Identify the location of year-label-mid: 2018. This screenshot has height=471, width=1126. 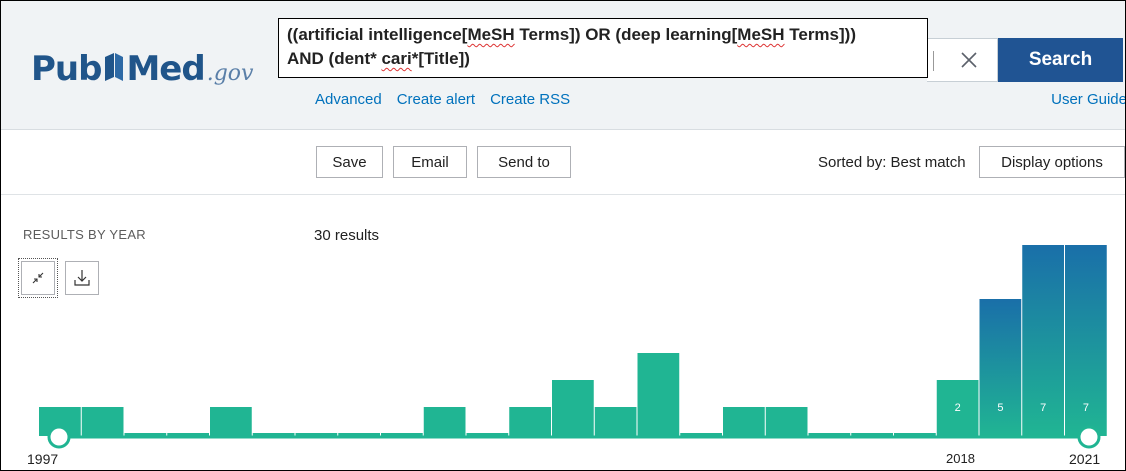
(960, 458).